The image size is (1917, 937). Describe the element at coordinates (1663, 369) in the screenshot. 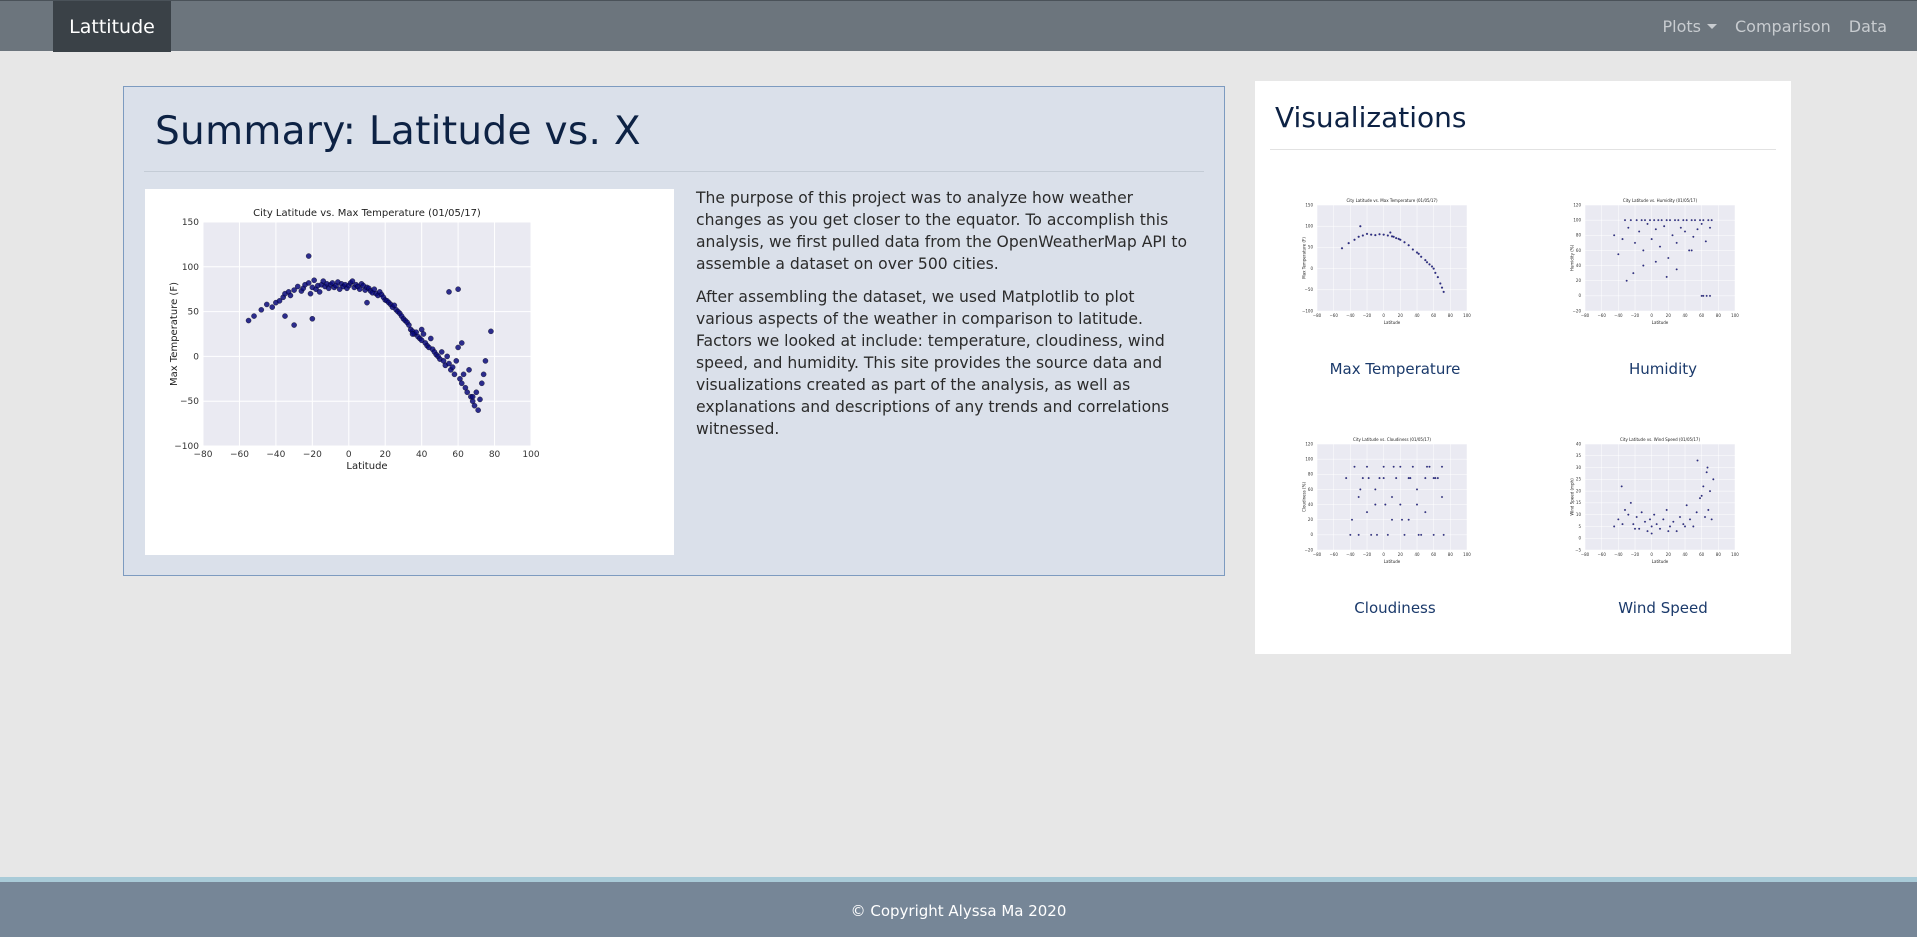

I see `link-humidity: Humidity` at that location.